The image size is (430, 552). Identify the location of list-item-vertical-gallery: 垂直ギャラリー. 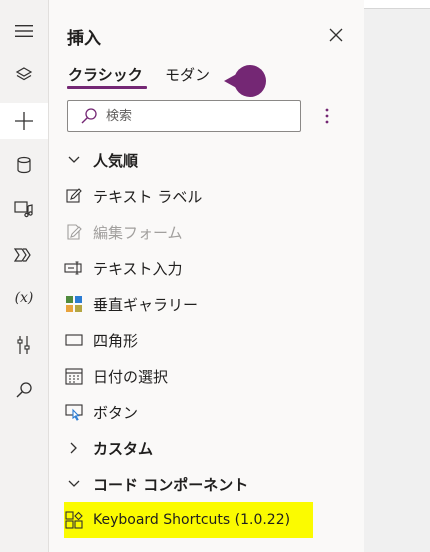
(206, 304).